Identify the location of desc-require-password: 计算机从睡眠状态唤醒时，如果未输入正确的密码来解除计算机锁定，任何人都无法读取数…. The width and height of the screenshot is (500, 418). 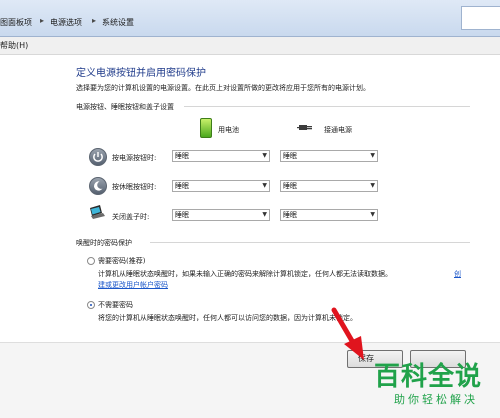
(245, 274).